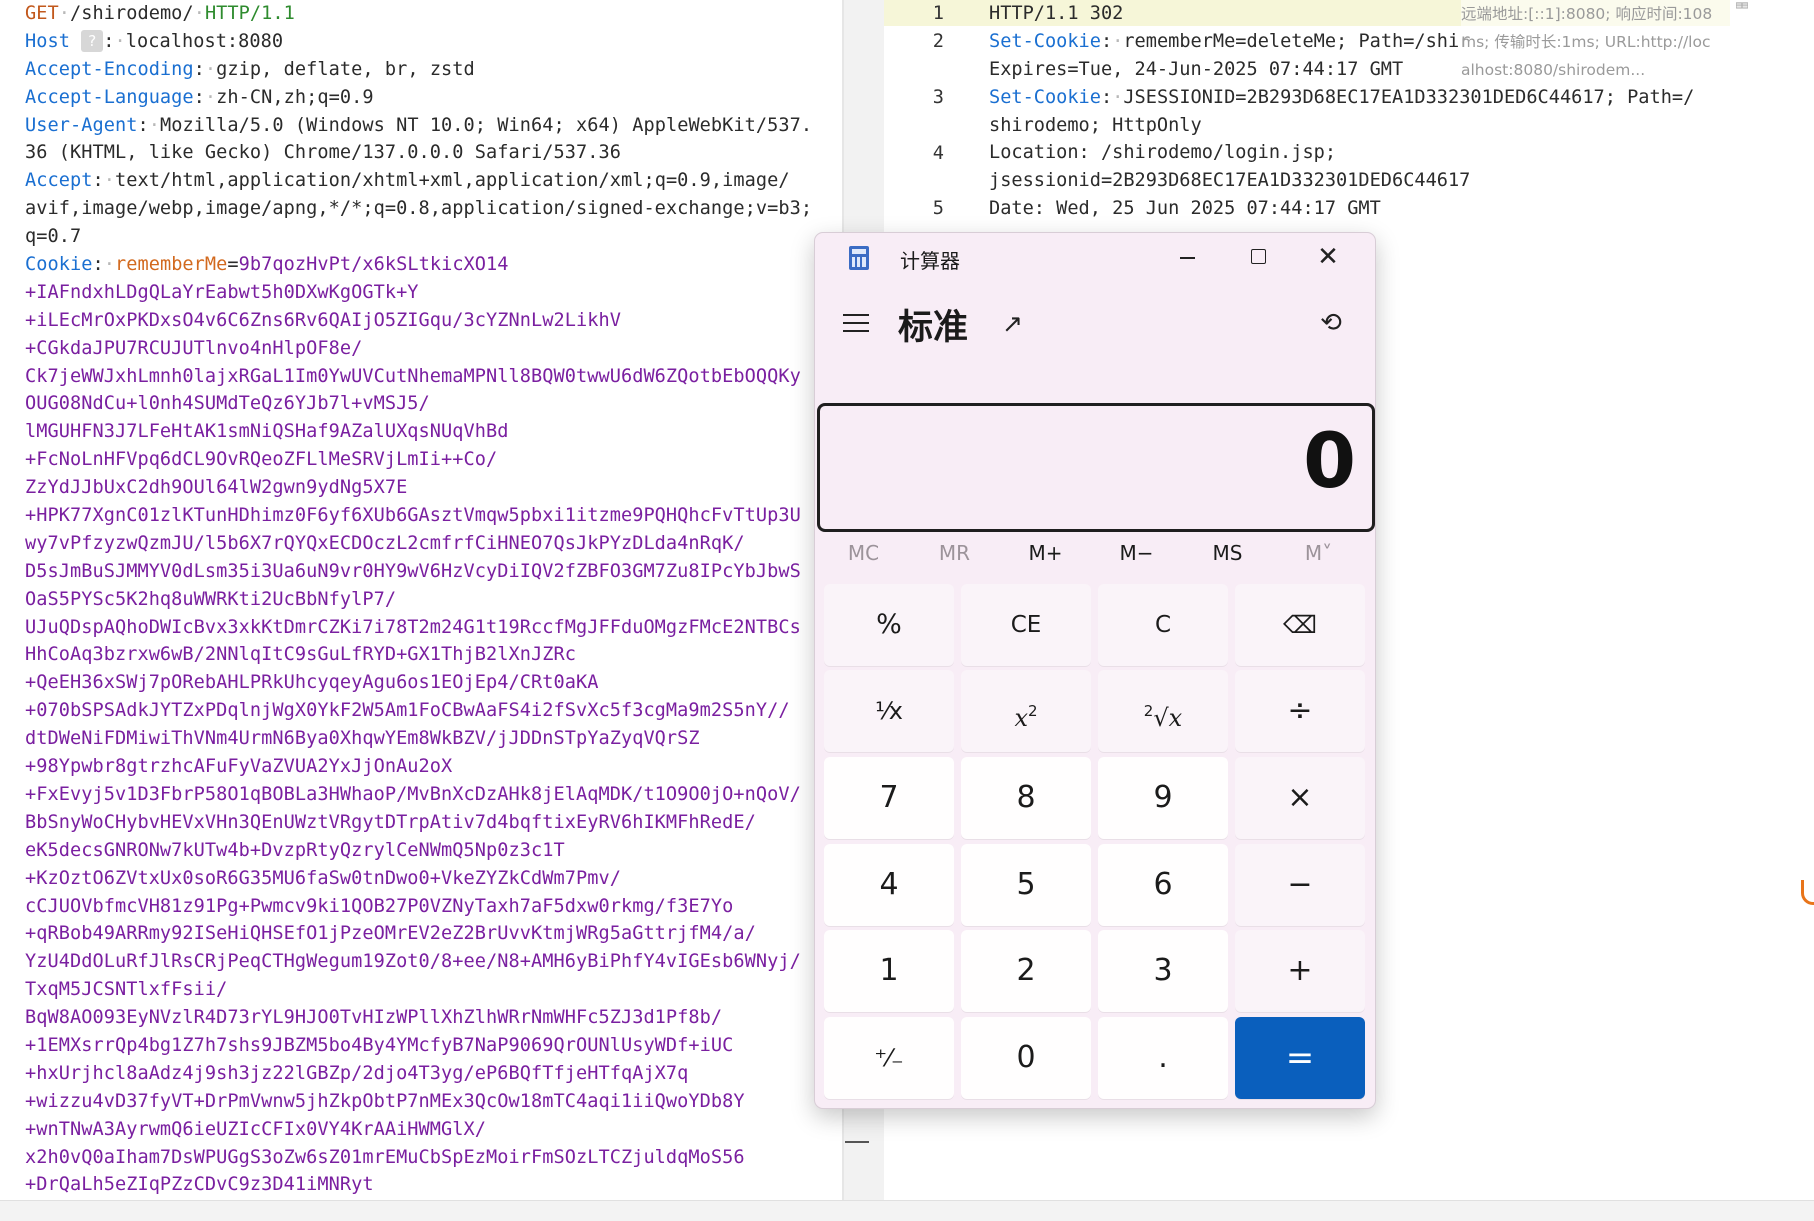 Image resolution: width=1814 pixels, height=1221 pixels. I want to click on line-number: 3, so click(938, 97).